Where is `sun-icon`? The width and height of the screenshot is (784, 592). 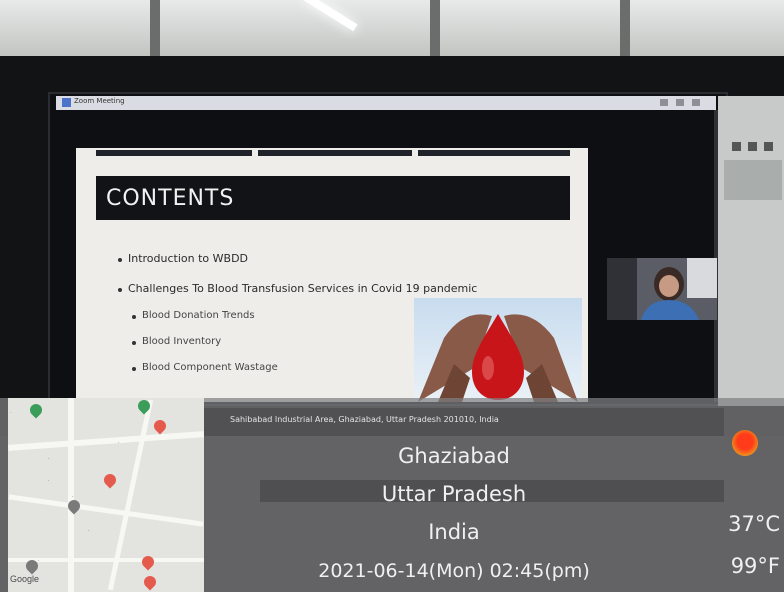 sun-icon is located at coordinates (745, 443).